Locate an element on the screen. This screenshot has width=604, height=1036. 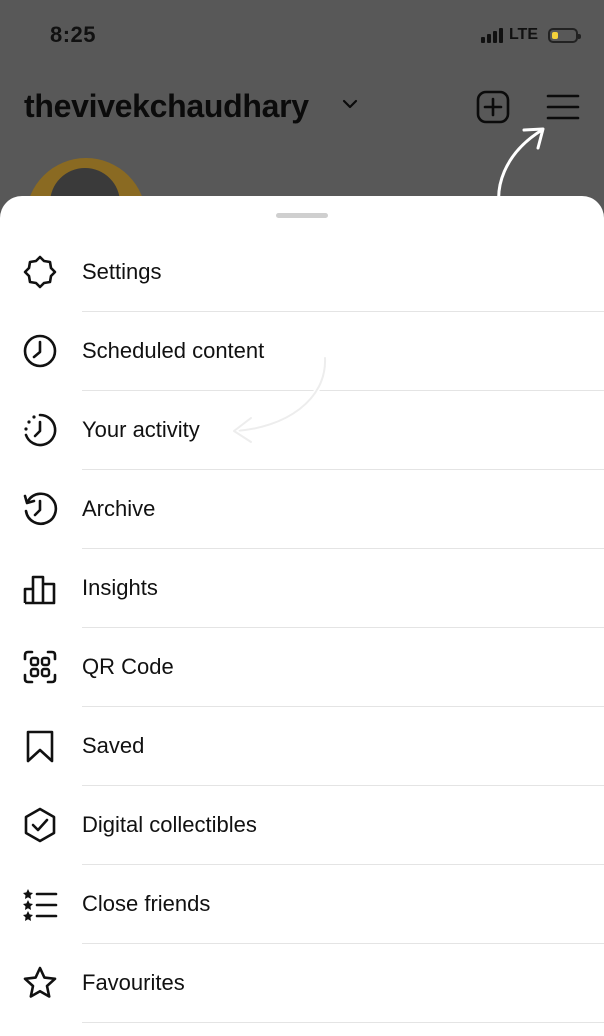
collectibles-icon is located at coordinates (40, 825).